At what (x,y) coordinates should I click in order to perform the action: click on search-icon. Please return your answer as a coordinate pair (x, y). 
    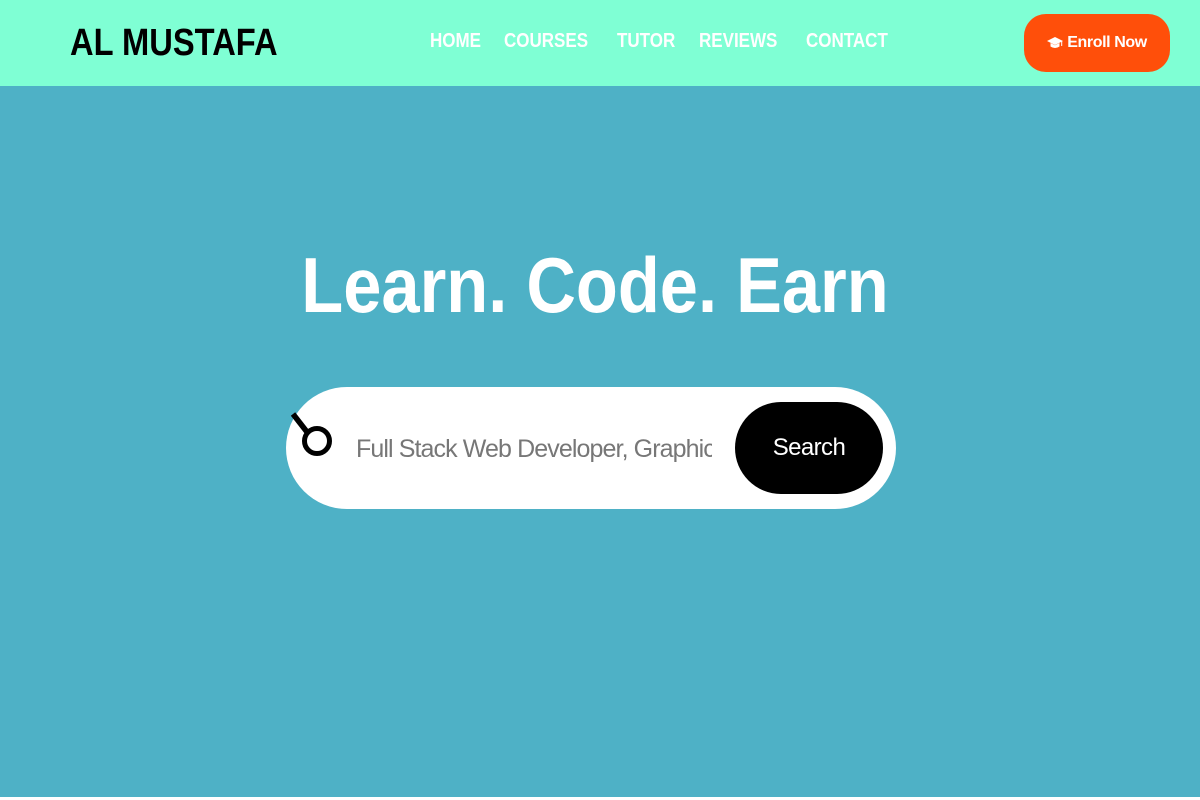
    Looking at the image, I should click on (313, 438).